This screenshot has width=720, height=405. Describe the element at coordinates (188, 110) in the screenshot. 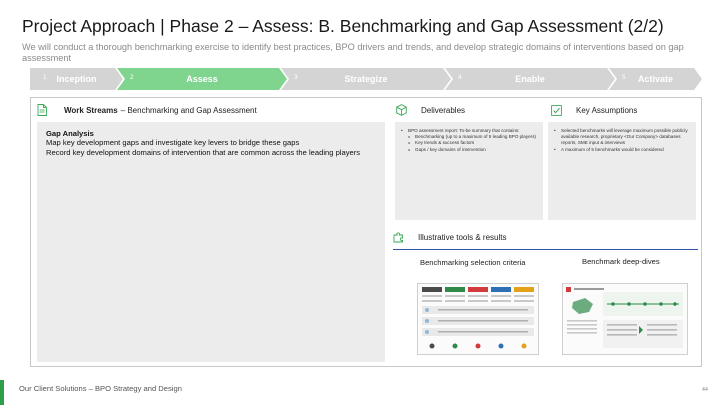

I see `work-streams-subtitle: – Benchmarking and Gap Assessment` at that location.